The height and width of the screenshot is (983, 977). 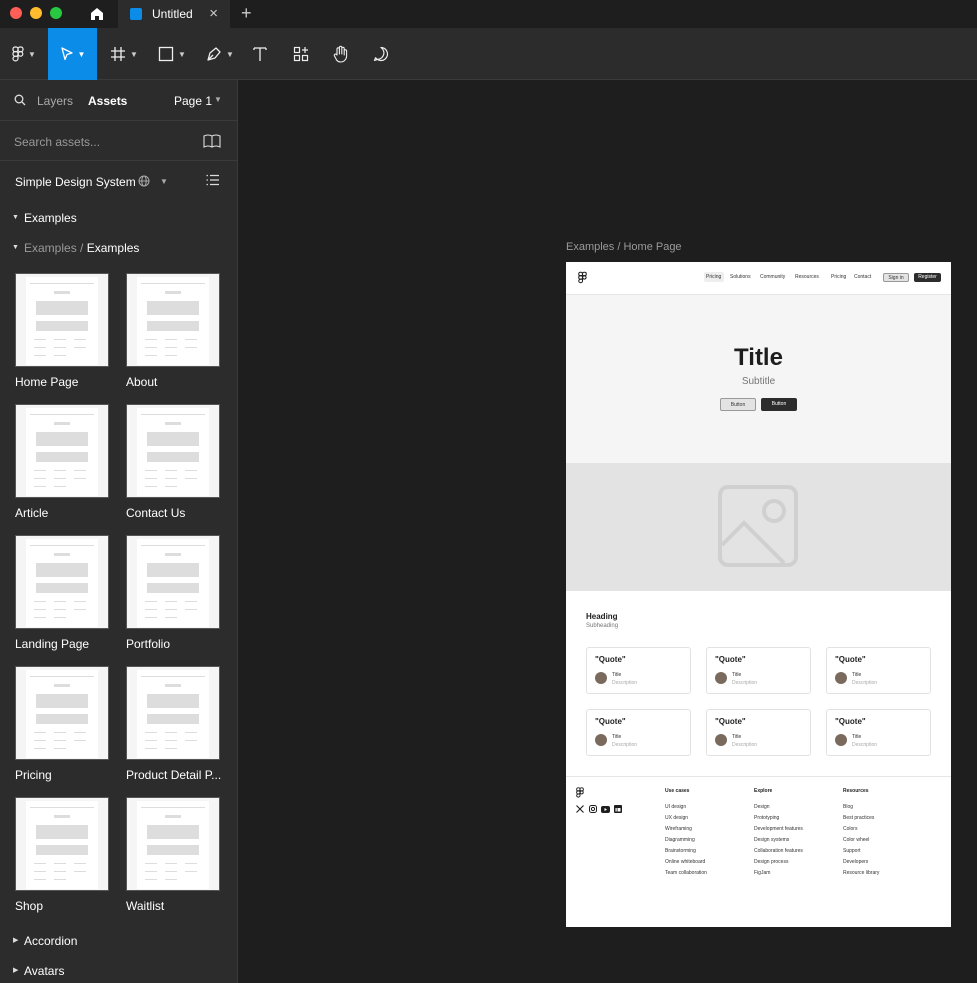 What do you see at coordinates (593, 809) in the screenshot?
I see `instagram-icon` at bounding box center [593, 809].